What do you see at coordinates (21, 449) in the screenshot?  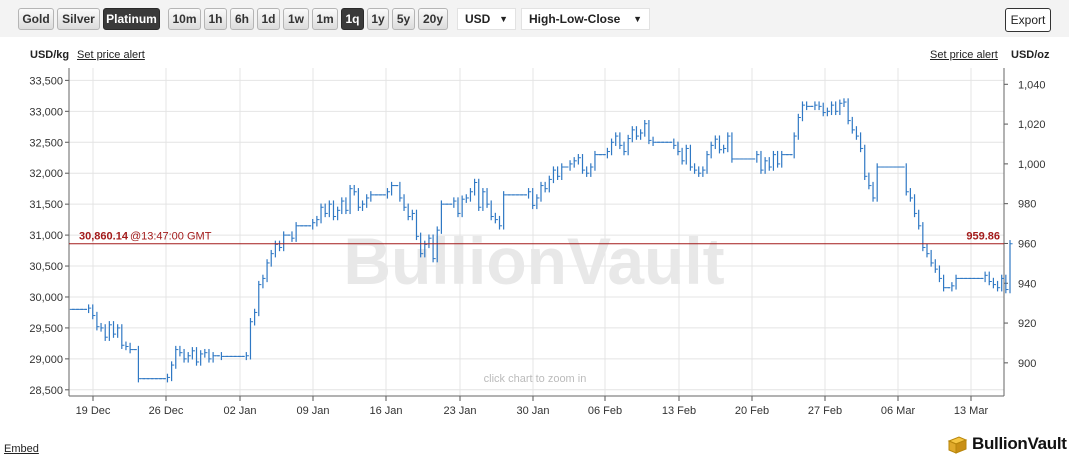 I see `embed-link: Embed` at bounding box center [21, 449].